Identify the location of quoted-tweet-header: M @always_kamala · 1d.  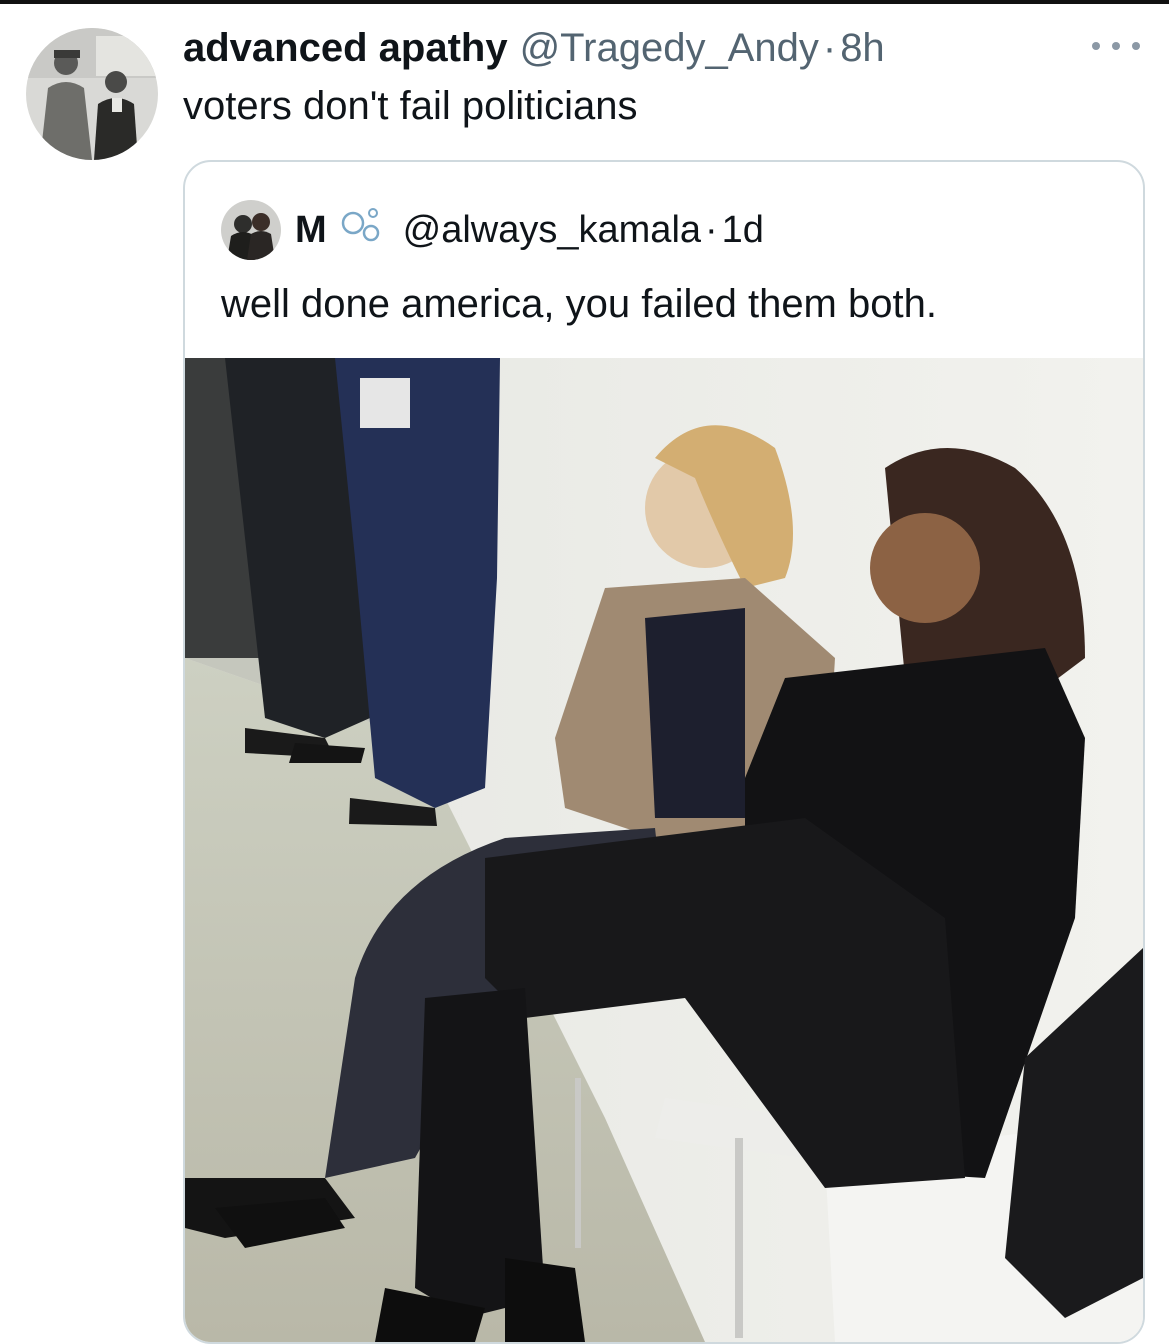
(529, 230).